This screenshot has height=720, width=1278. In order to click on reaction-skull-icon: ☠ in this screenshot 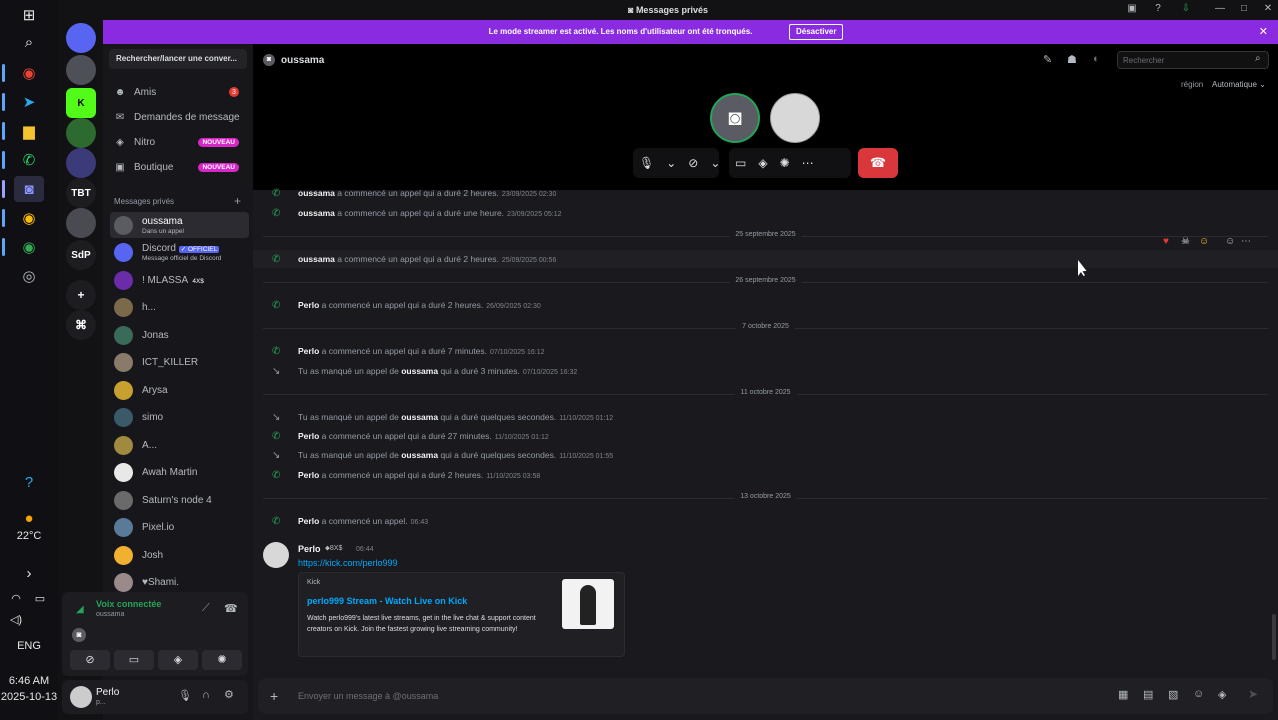, I will do `click(1185, 241)`.